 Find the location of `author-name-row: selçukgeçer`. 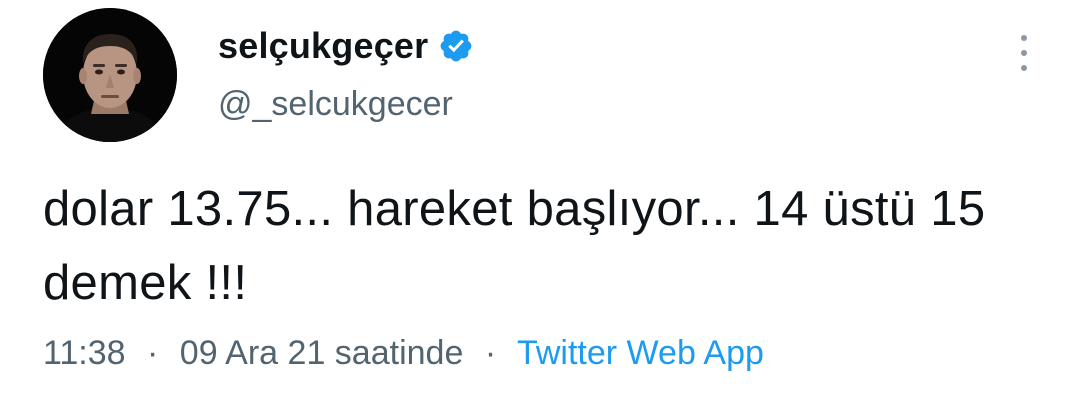

author-name-row: selçukgeçer is located at coordinates (346, 46).